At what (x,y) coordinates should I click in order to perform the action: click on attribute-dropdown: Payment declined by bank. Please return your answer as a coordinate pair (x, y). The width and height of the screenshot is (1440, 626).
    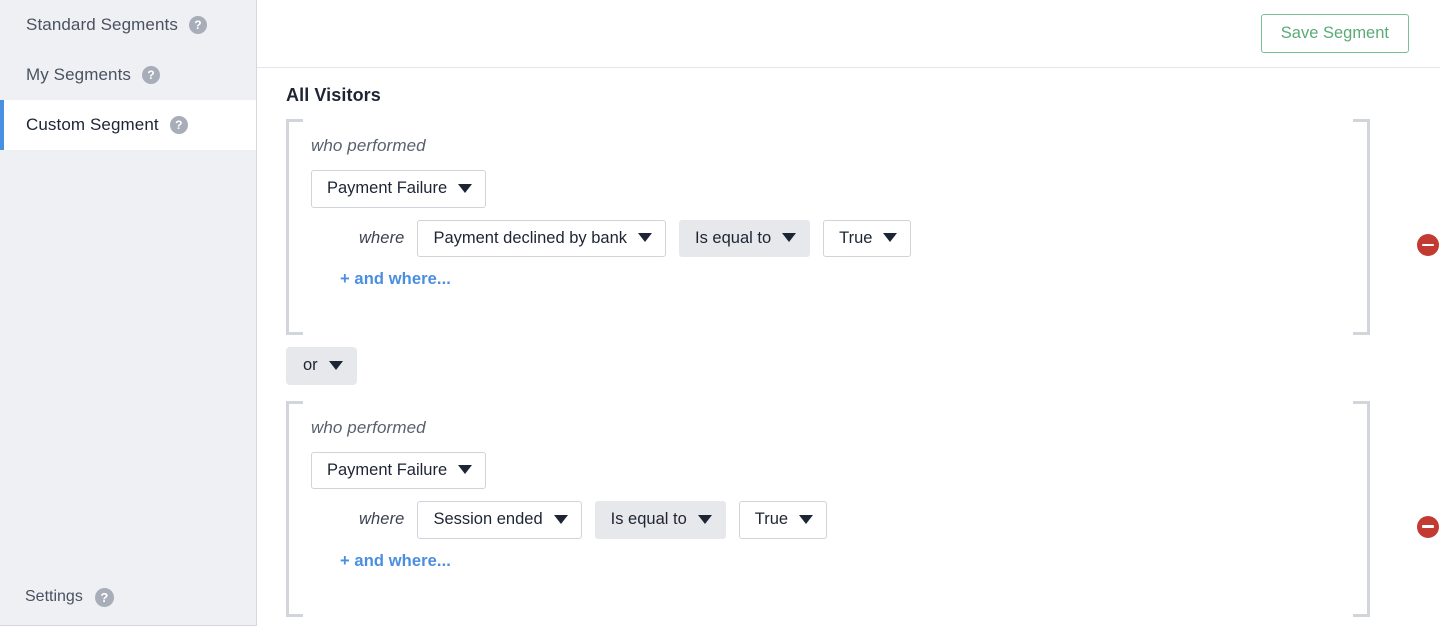
    Looking at the image, I should click on (541, 238).